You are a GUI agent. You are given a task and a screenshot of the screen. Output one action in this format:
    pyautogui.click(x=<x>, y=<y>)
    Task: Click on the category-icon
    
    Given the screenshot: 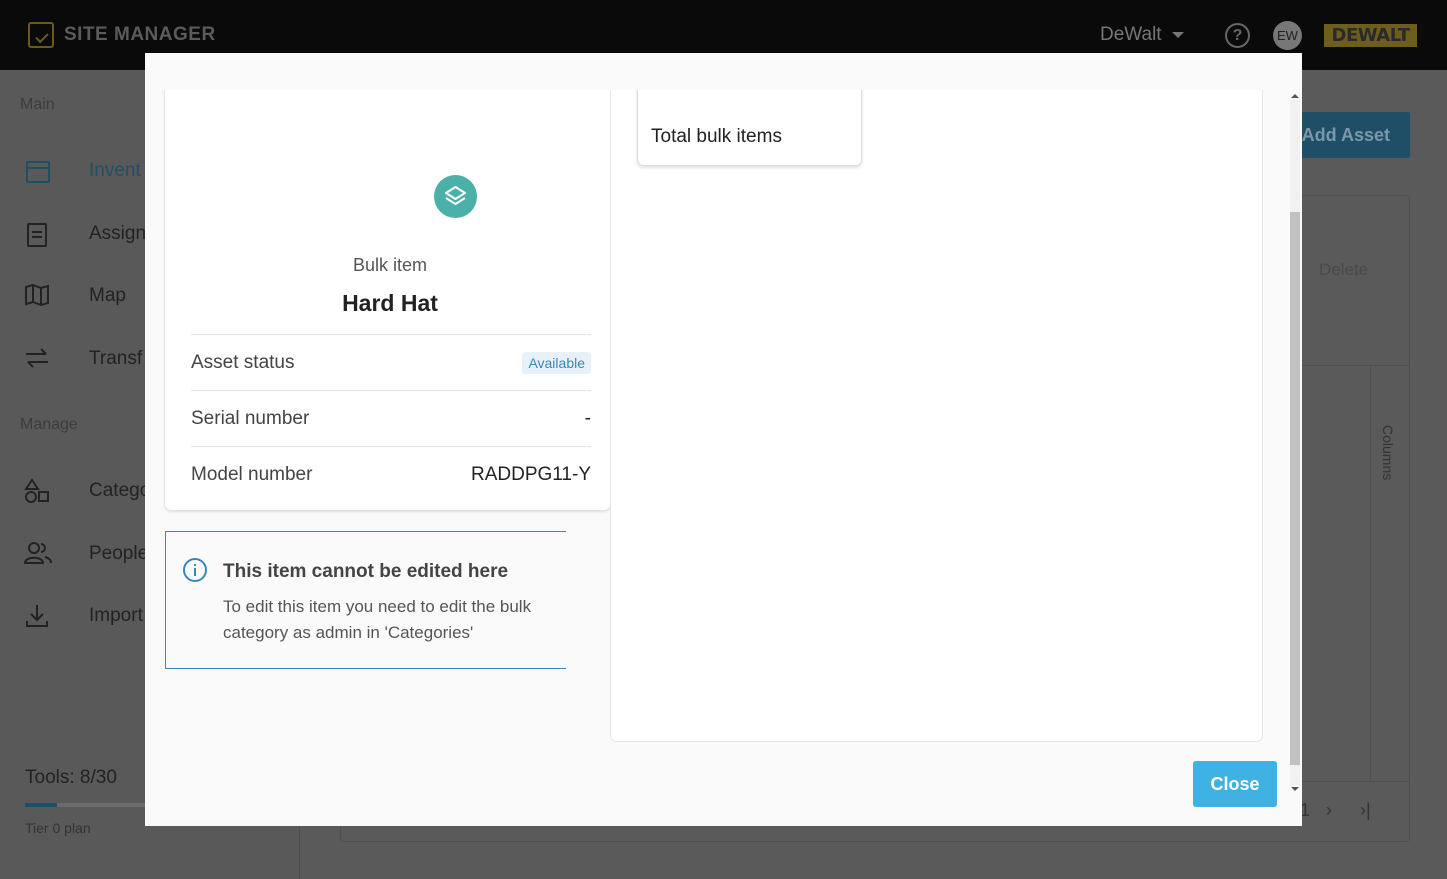 What is the action you would take?
    pyautogui.click(x=38, y=491)
    